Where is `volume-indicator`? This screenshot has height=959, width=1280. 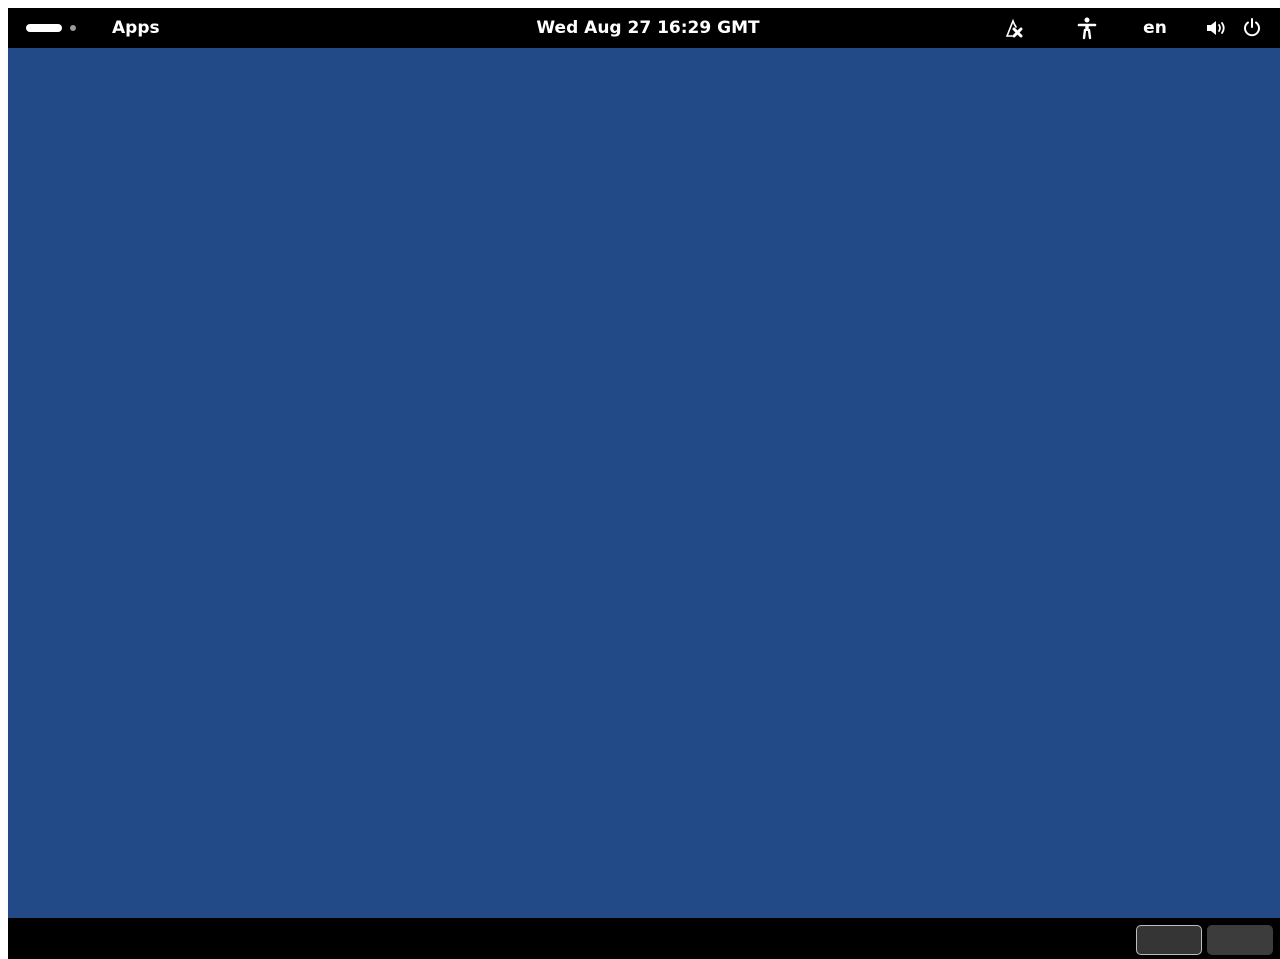
volume-indicator is located at coordinates (1216, 28).